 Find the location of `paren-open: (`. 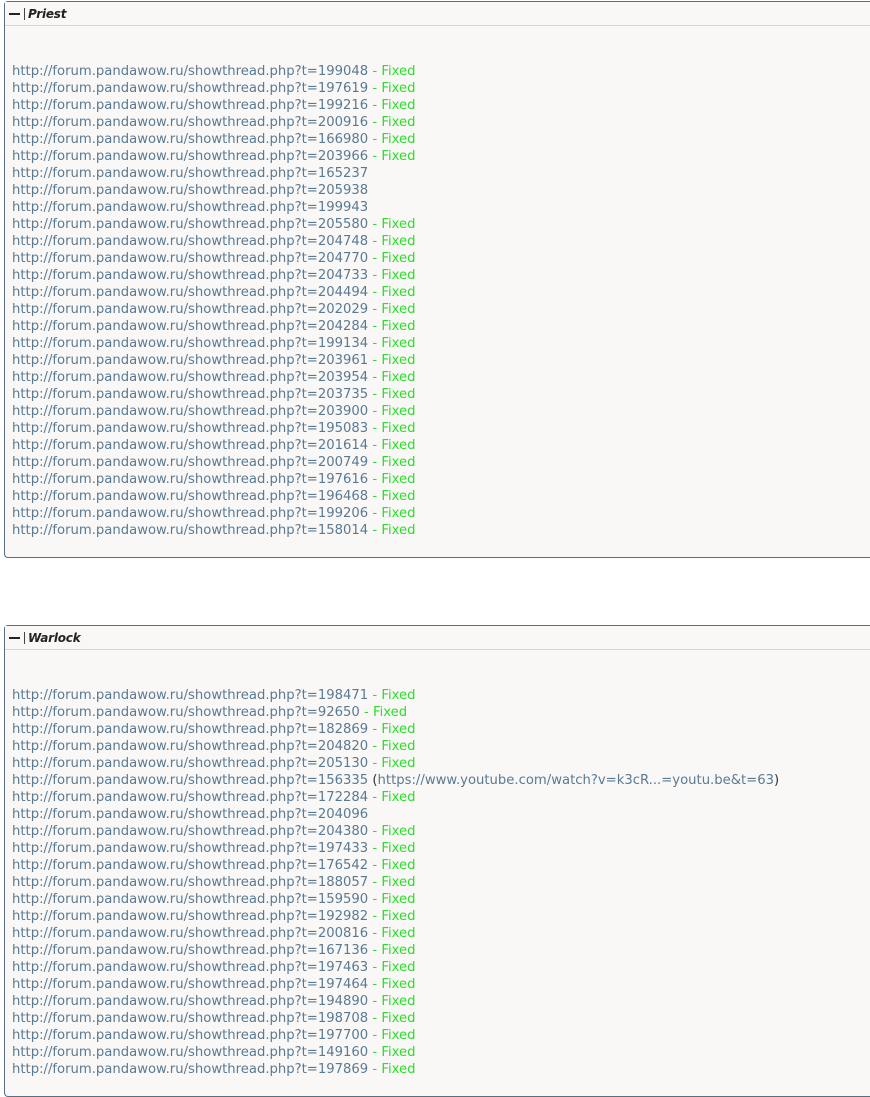

paren-open: ( is located at coordinates (373, 780).